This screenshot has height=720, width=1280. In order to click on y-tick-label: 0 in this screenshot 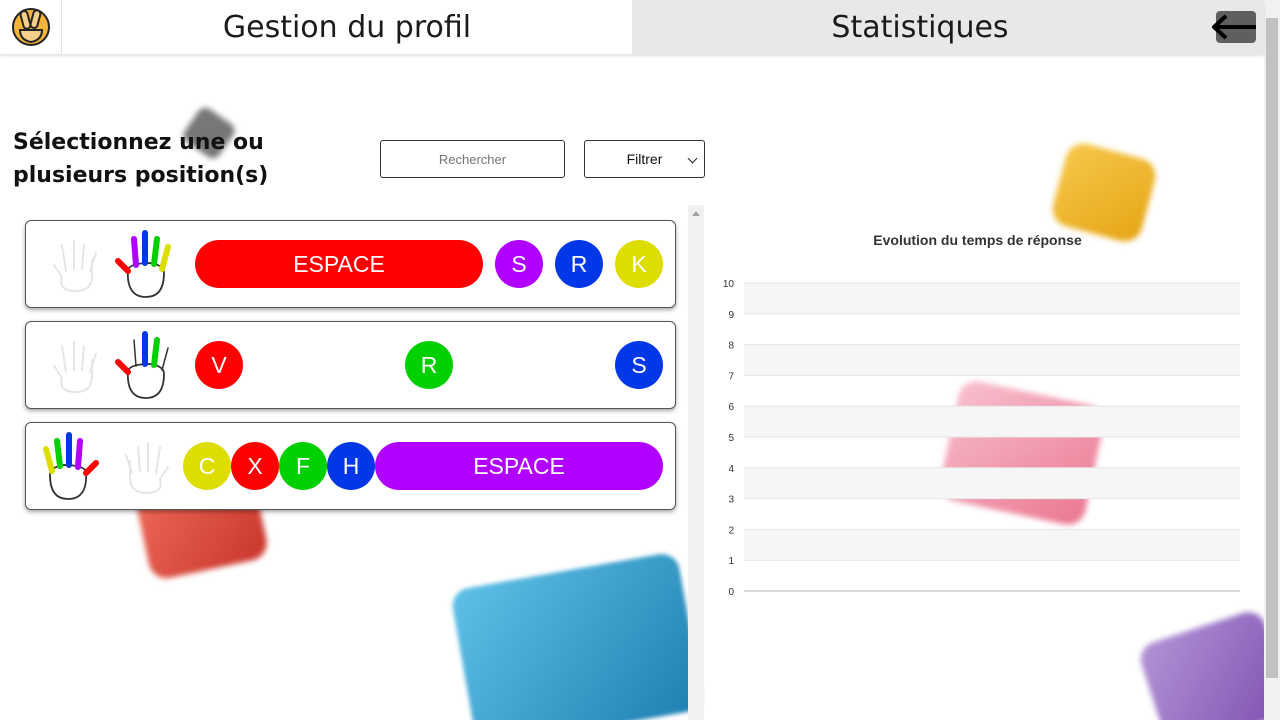, I will do `click(731, 592)`.